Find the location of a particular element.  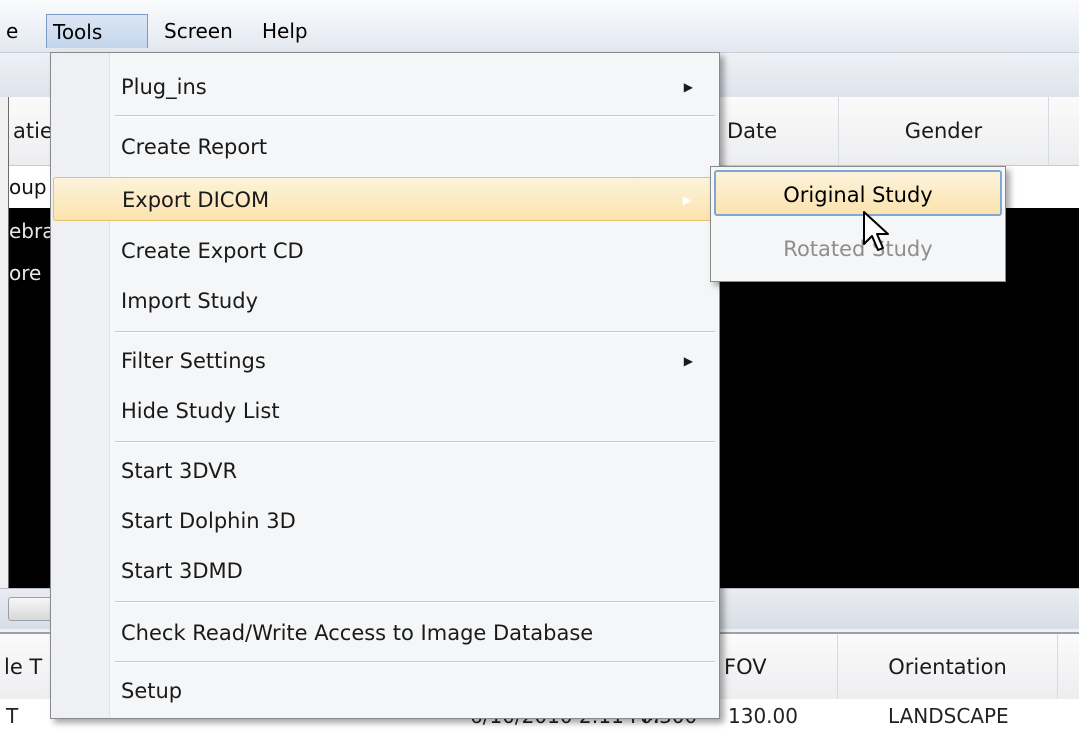

menu-item-label: Create Export CD is located at coordinates (212, 251).